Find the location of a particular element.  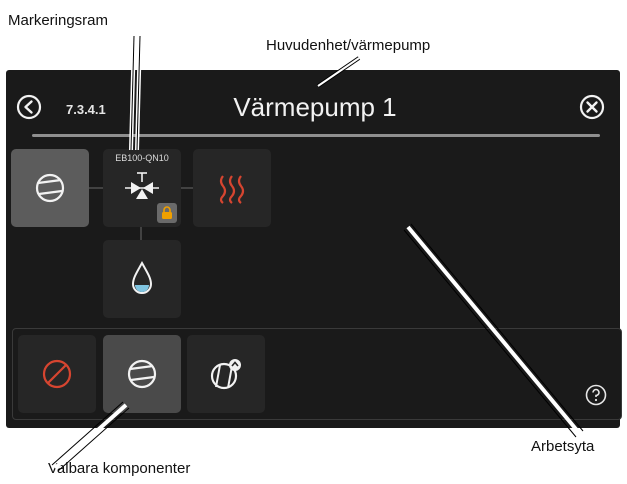

none-icon is located at coordinates (57, 374).